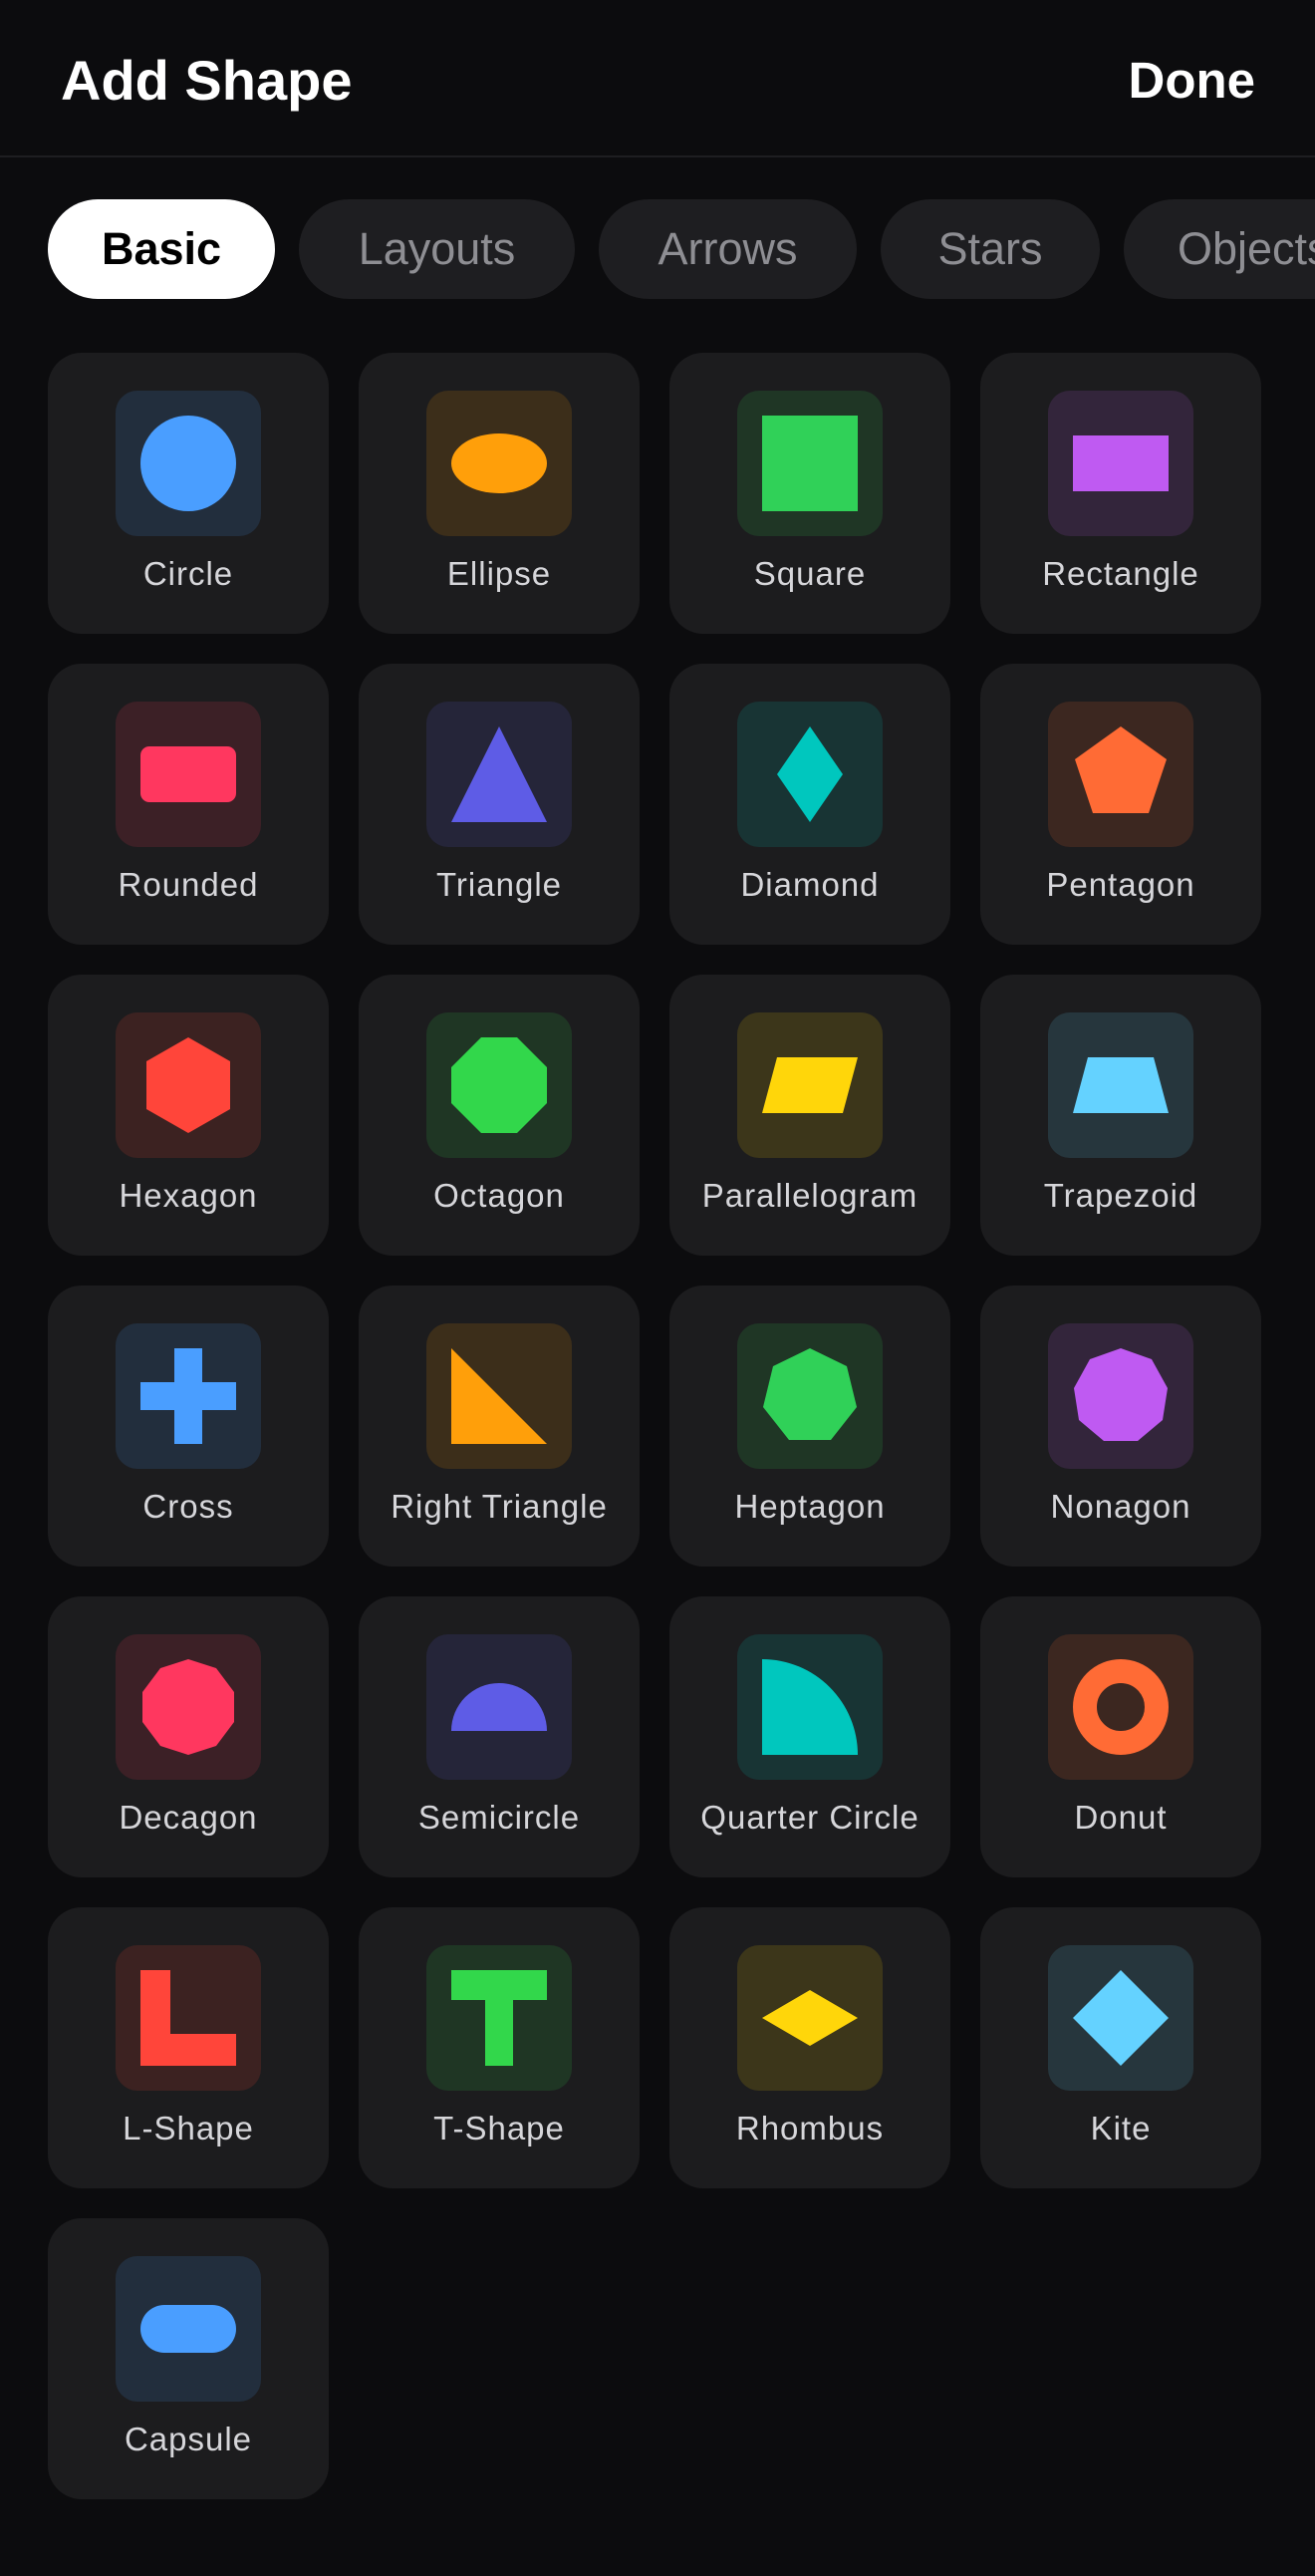 The height and width of the screenshot is (2576, 1315). What do you see at coordinates (499, 2018) in the screenshot?
I see `t-shape-icon` at bounding box center [499, 2018].